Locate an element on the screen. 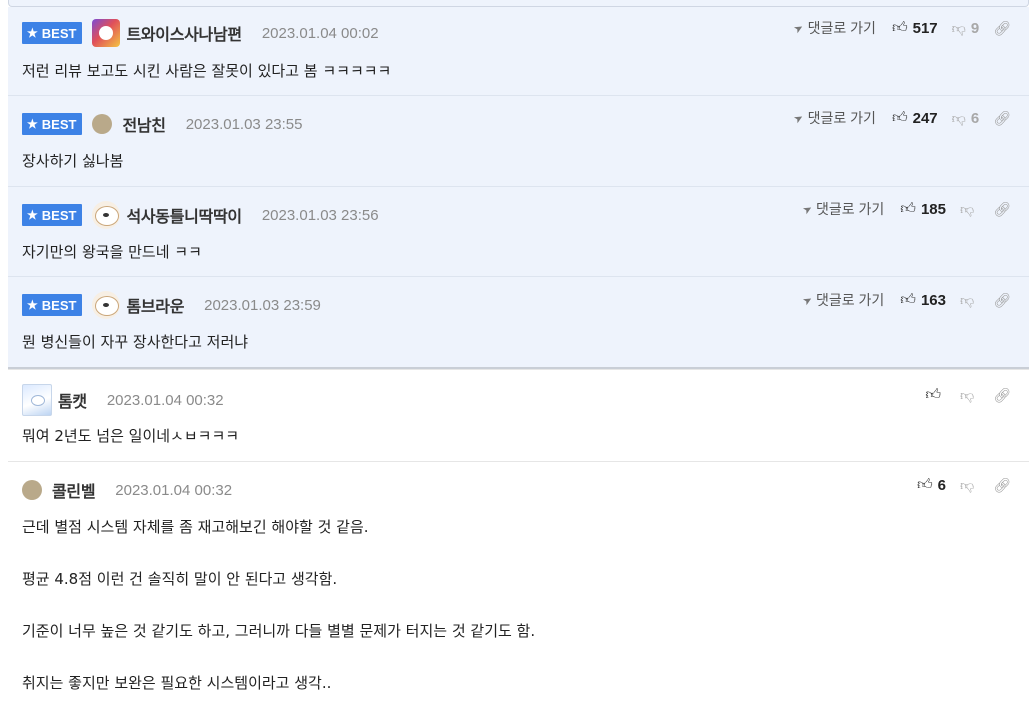 This screenshot has height=705, width=1035. comment-header: 톰캣 2023.01.04 00:32 is located at coordinates (123, 400).